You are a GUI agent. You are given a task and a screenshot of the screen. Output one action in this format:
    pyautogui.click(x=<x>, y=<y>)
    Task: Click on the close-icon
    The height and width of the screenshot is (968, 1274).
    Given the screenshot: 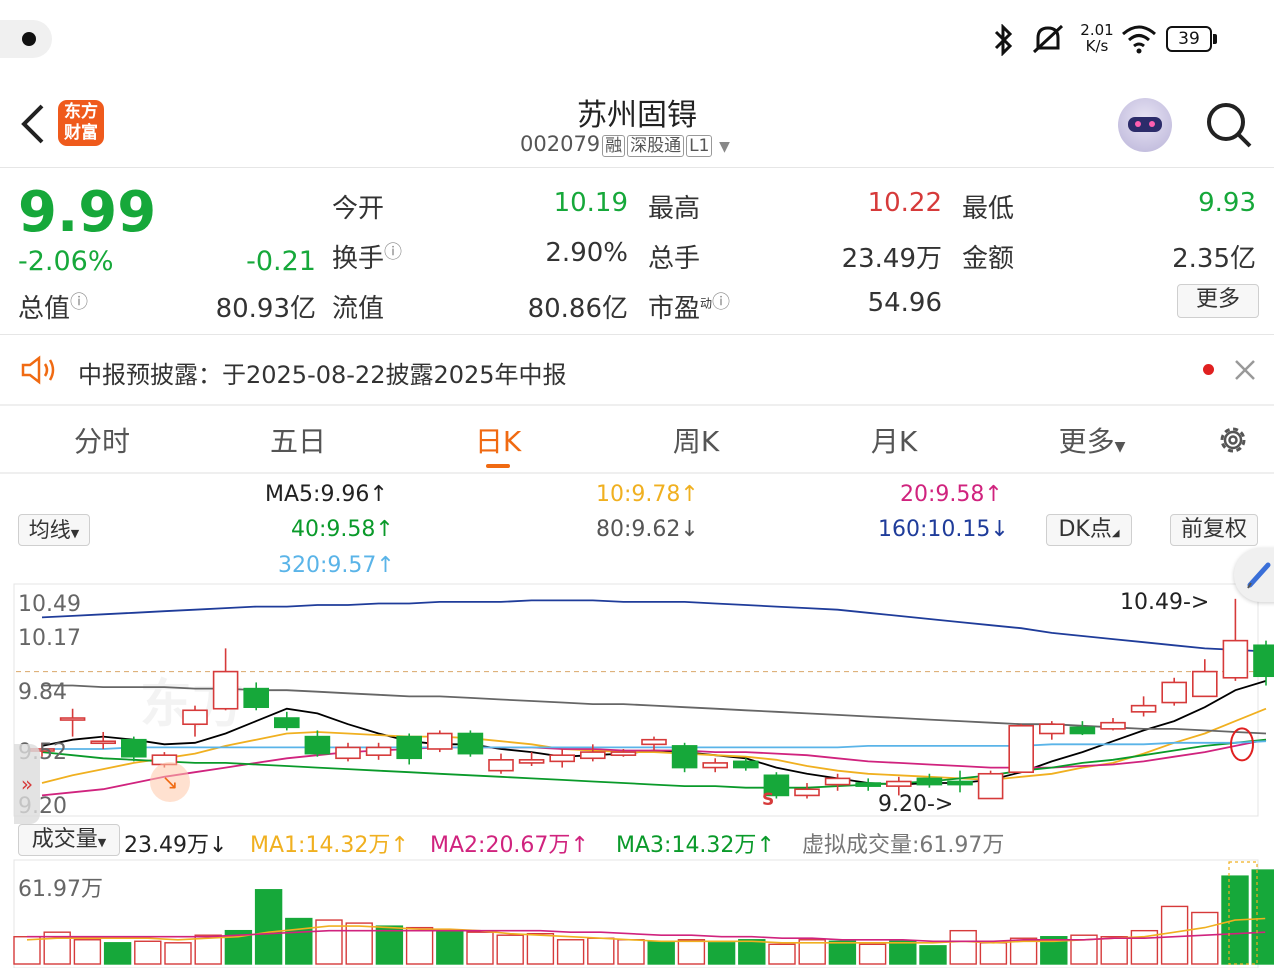 What is the action you would take?
    pyautogui.click(x=1245, y=370)
    